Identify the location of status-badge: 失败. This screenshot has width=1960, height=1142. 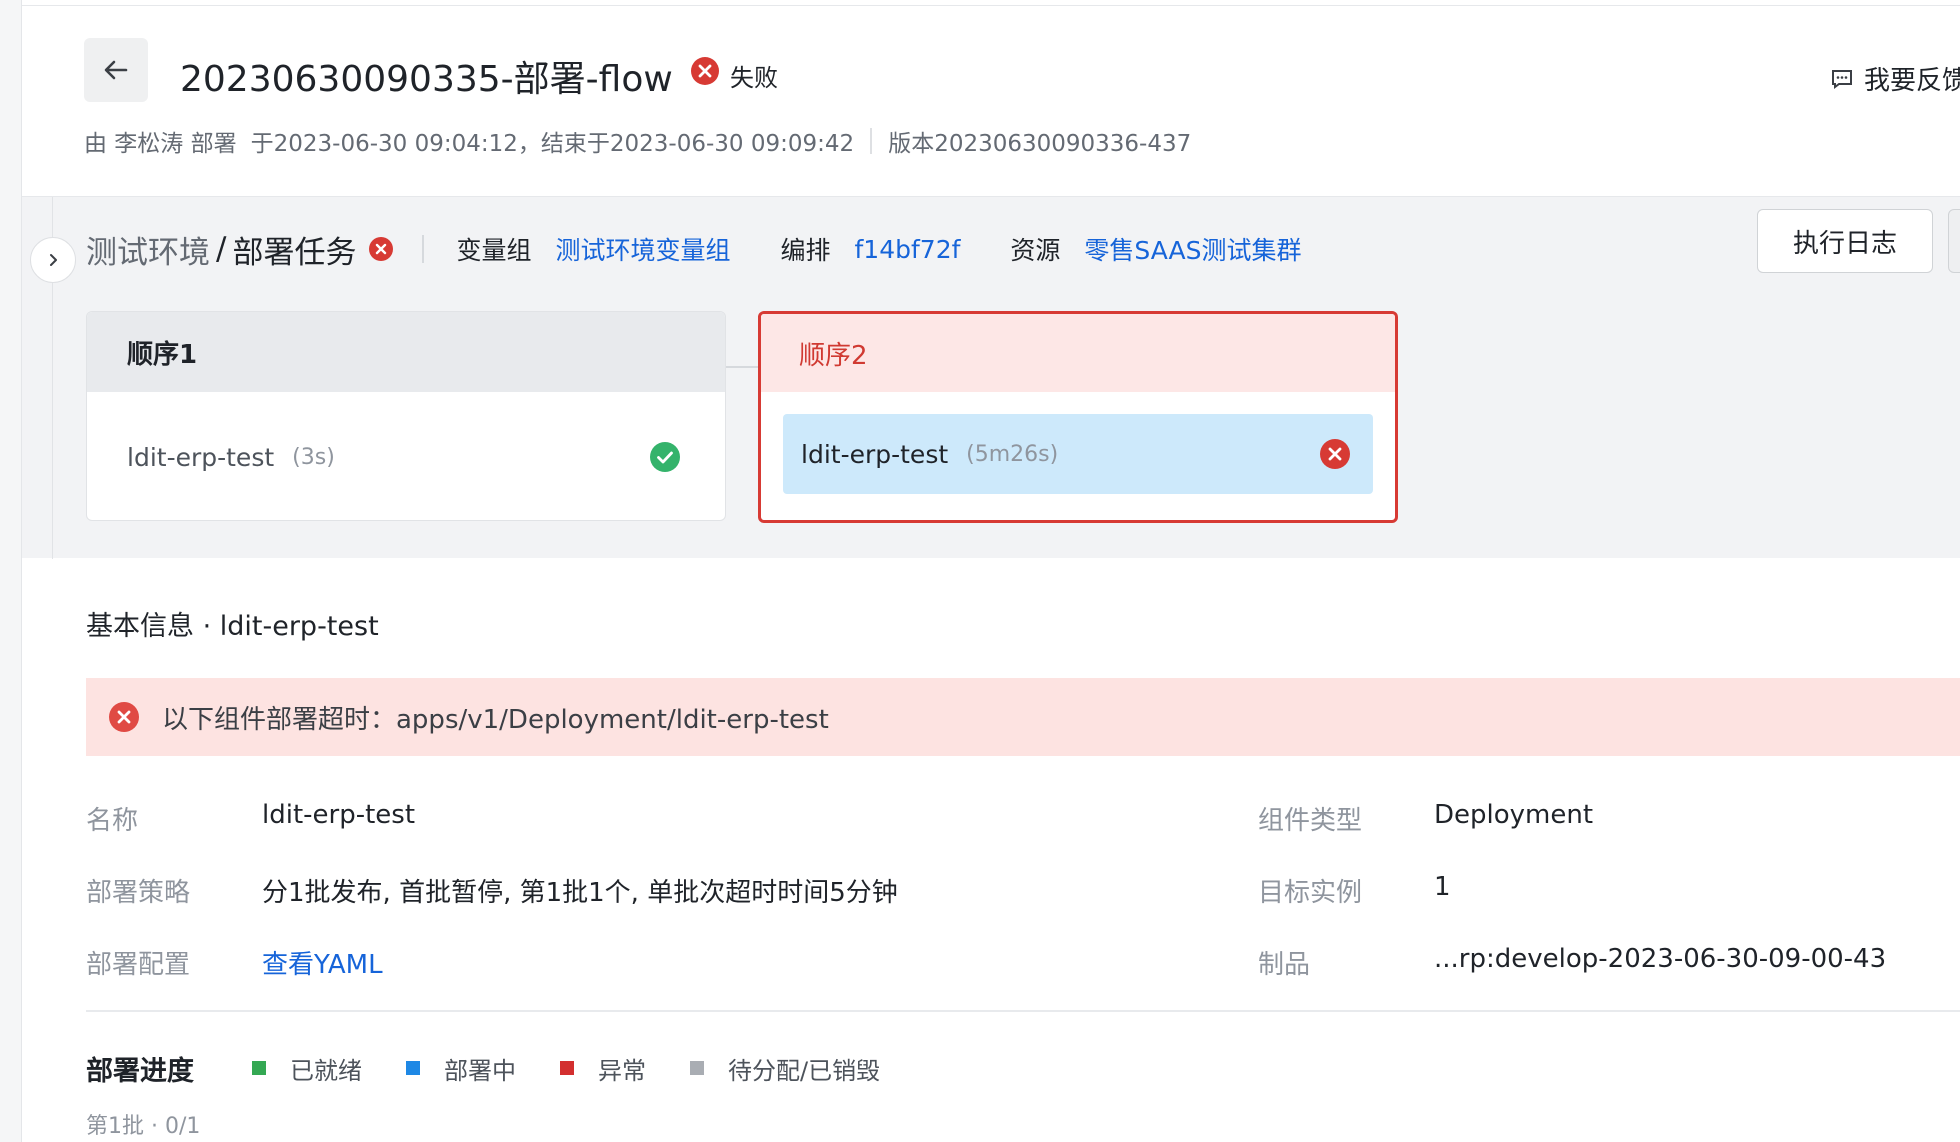
(754, 78).